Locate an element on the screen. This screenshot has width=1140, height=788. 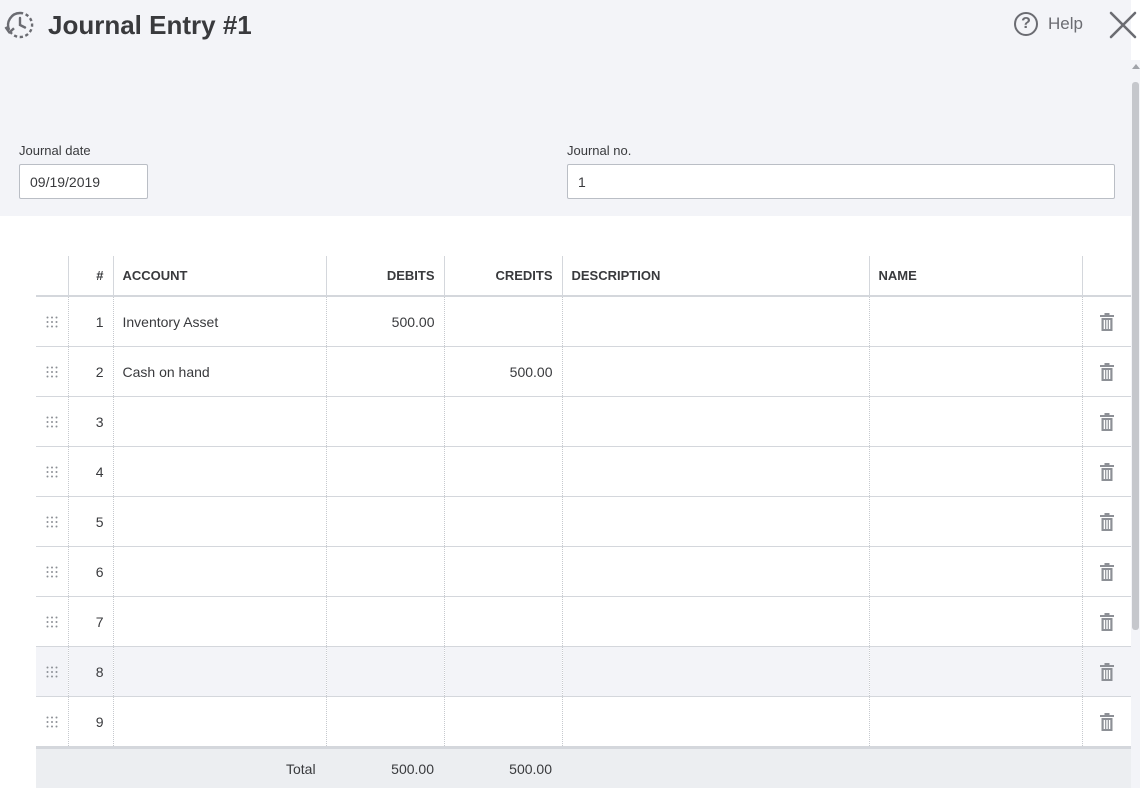
totals-label: Total is located at coordinates (301, 769).